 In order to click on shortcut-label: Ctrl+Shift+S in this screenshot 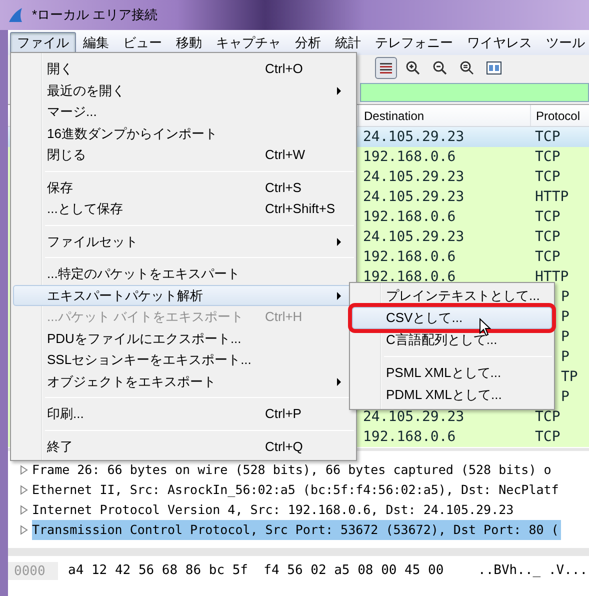, I will do `click(300, 209)`.